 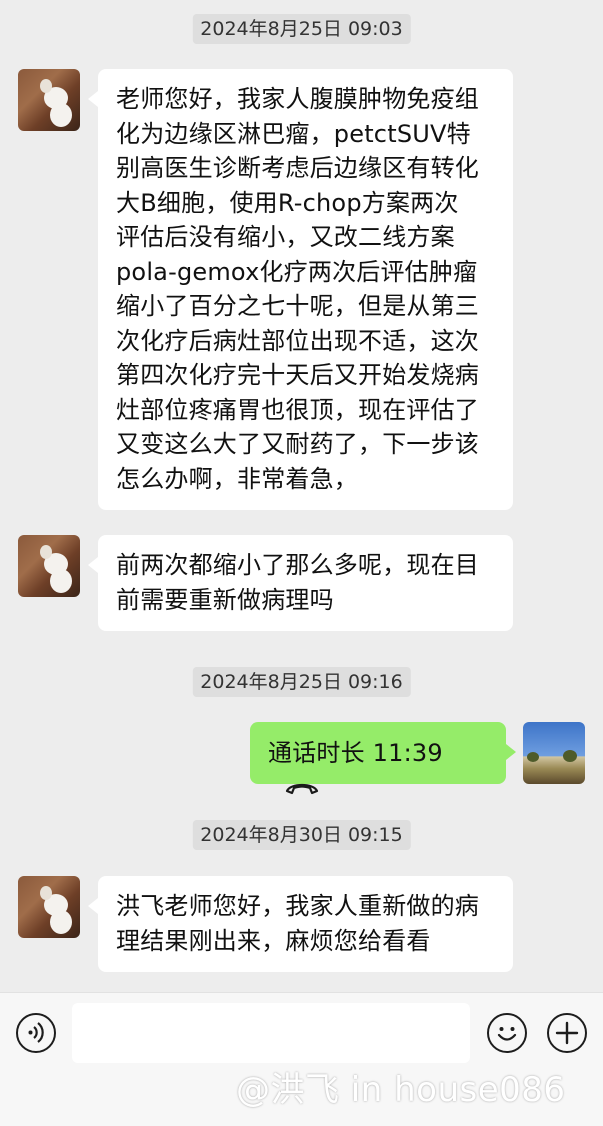 I want to click on message-text: 理结果刚出来，麻烦您给看看, so click(x=273, y=940).